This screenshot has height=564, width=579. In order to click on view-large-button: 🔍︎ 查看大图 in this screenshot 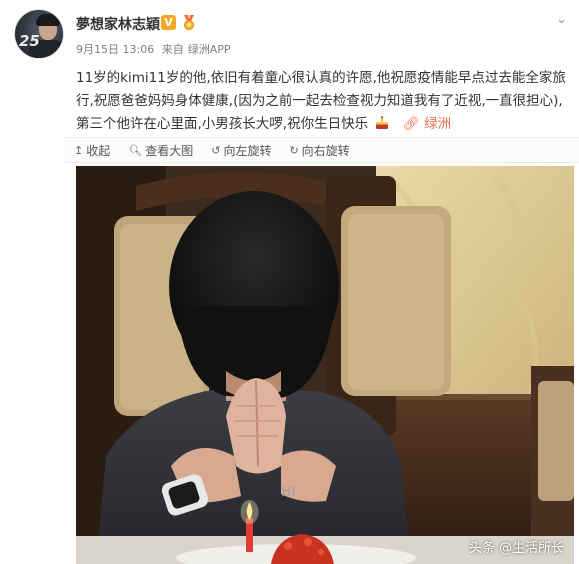, I will do `click(160, 150)`.